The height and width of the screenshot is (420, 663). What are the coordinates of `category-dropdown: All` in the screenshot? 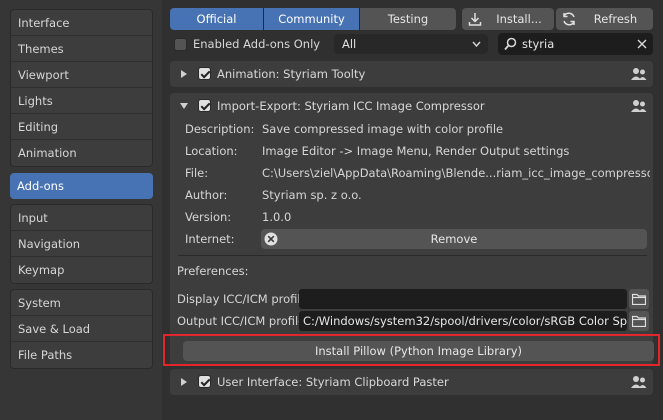 It's located at (411, 44).